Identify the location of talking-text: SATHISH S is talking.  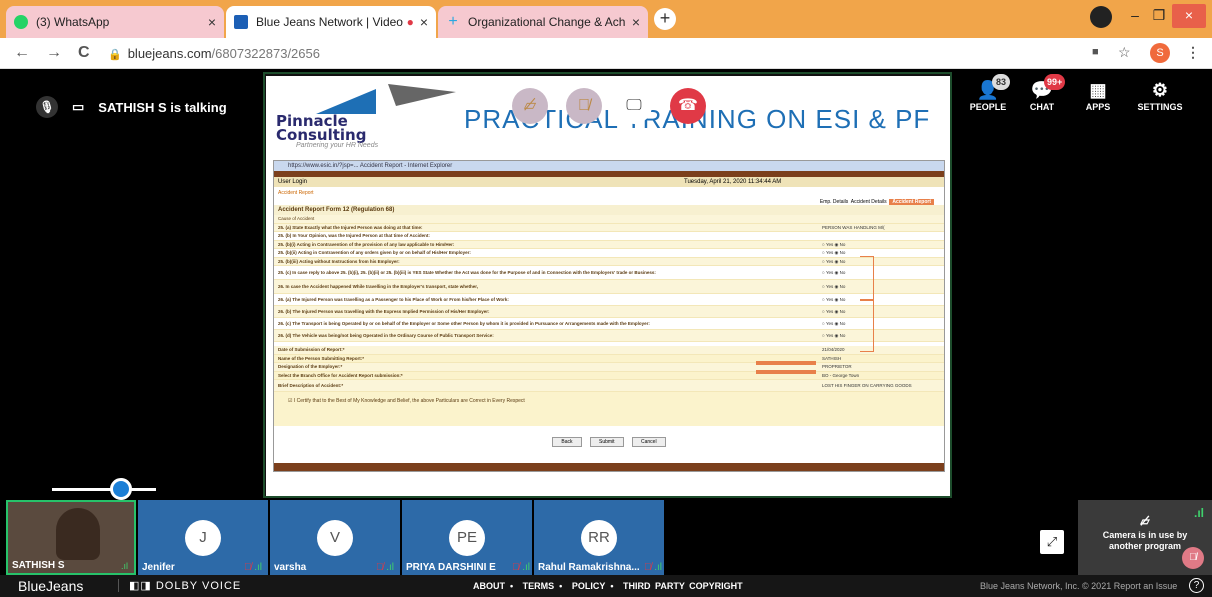
(162, 107).